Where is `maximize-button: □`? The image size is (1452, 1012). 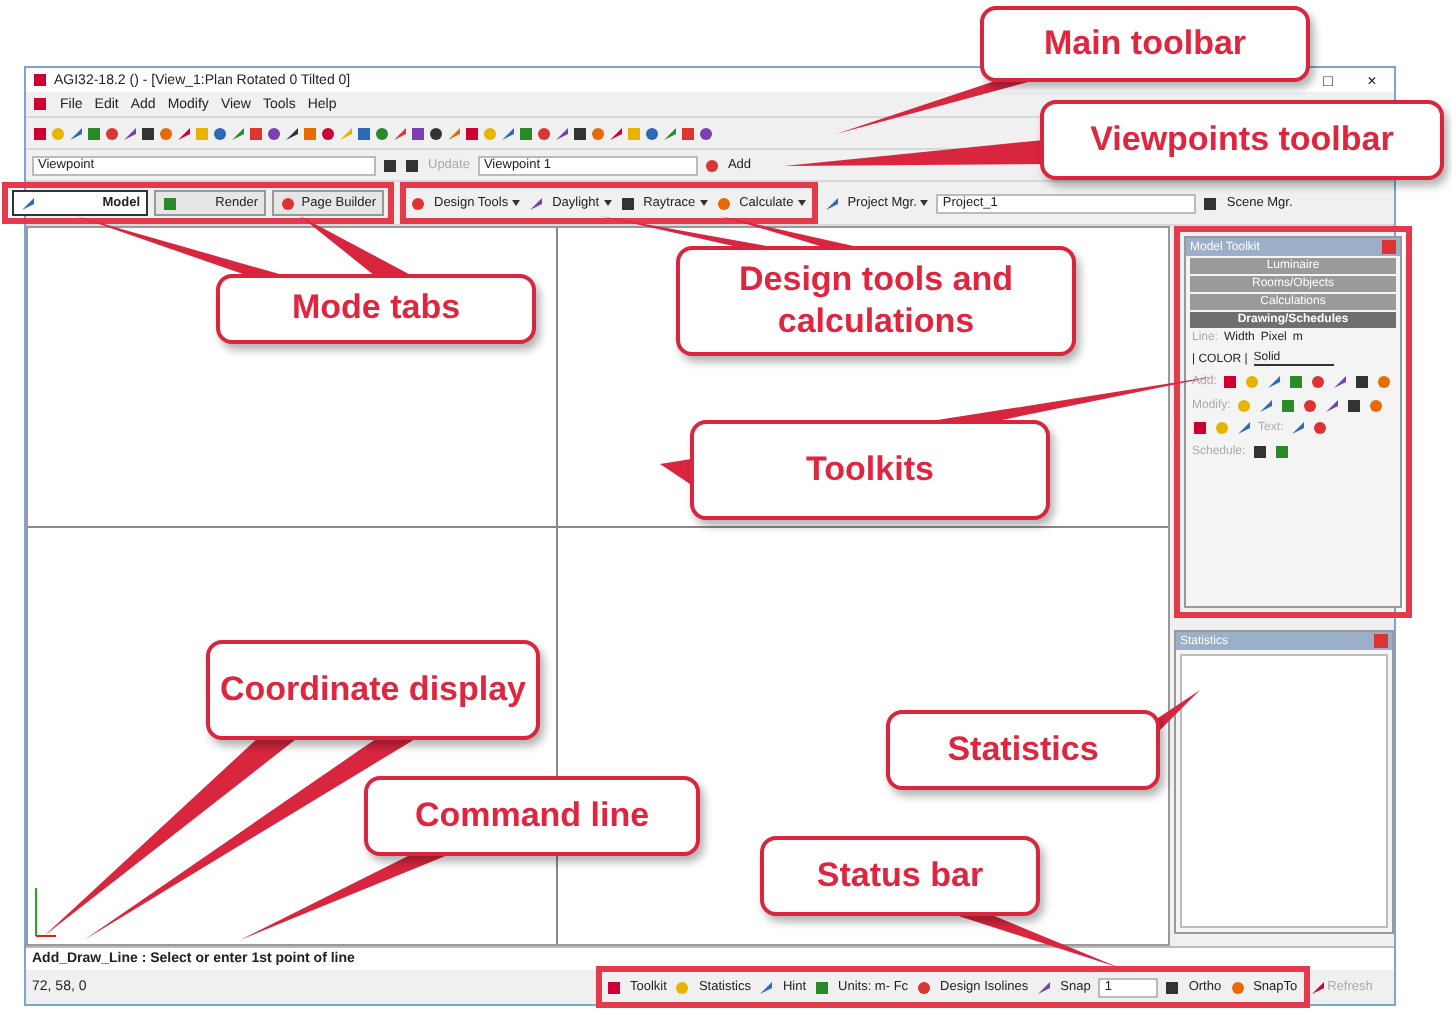
maximize-button: □ is located at coordinates (1328, 80).